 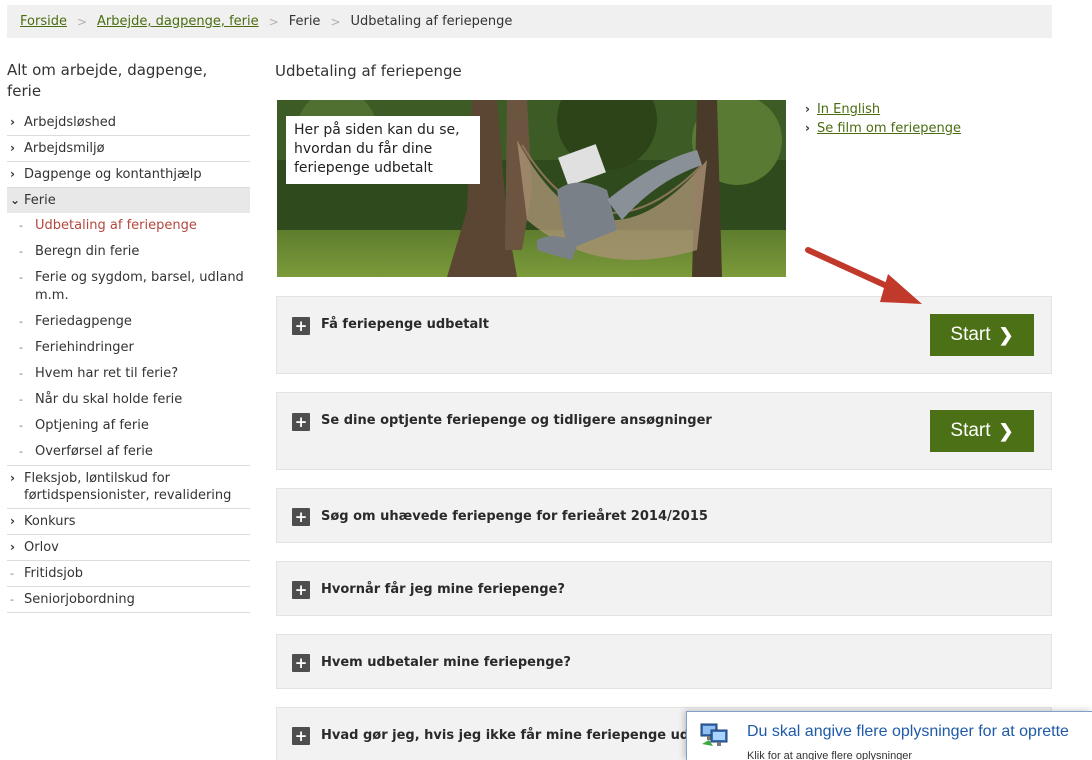 I want to click on sidebar-item-dagpenge: › Dagpenge og kontanthjælp, so click(x=128, y=175).